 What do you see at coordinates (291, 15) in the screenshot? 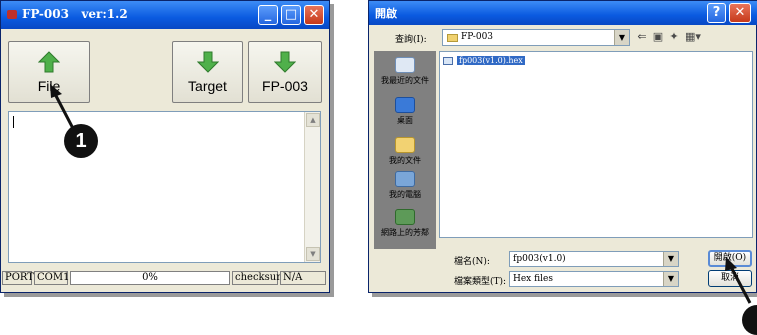
I see `maximize-icon: □` at bounding box center [291, 15].